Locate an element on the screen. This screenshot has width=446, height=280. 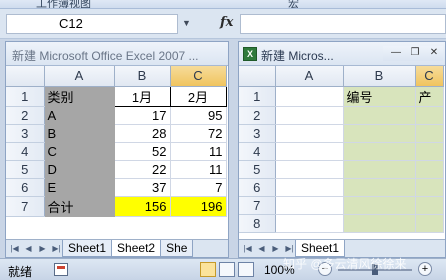
cell: D is located at coordinates (79, 169).